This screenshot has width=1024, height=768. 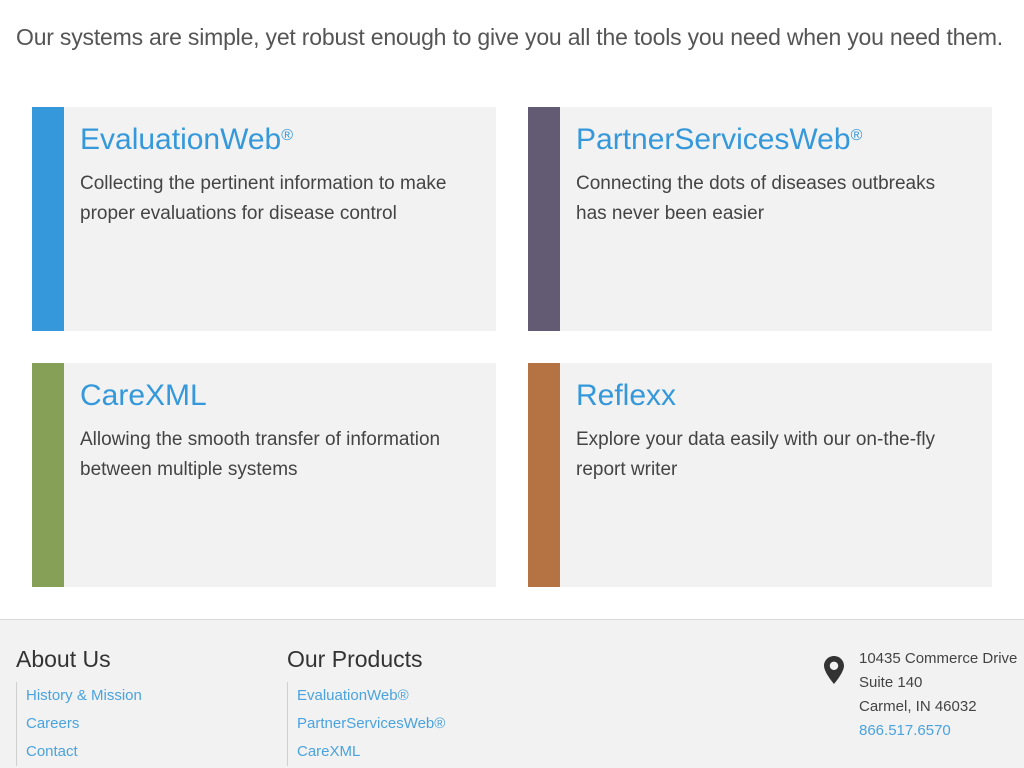 I want to click on footer-about-heading: About Us, so click(x=63, y=659).